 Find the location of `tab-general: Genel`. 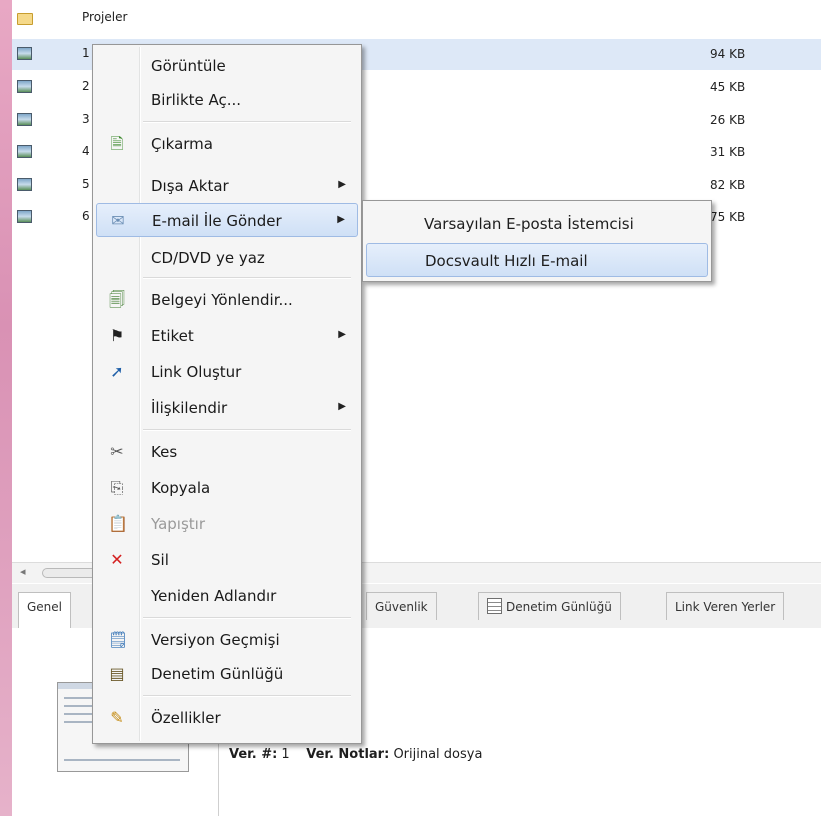

tab-general: Genel is located at coordinates (45, 610).